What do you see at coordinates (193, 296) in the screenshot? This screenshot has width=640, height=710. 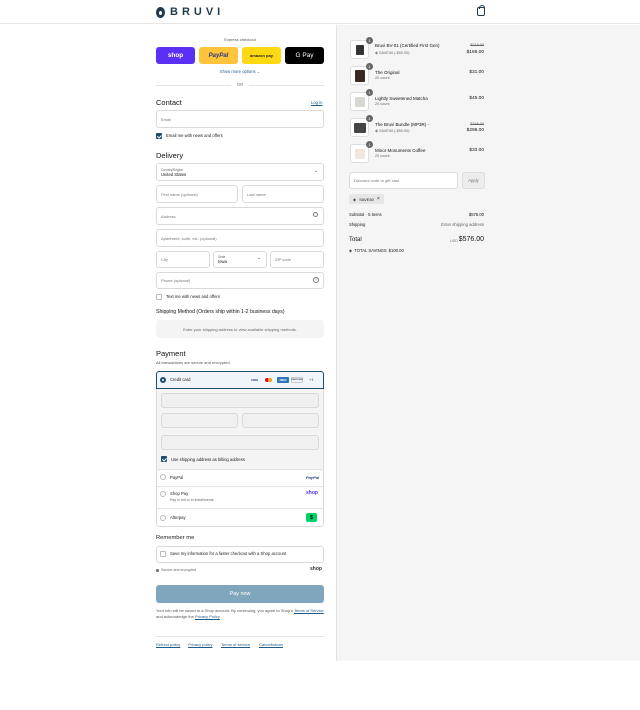 I see `text-me-label: Text me with news and offers` at bounding box center [193, 296].